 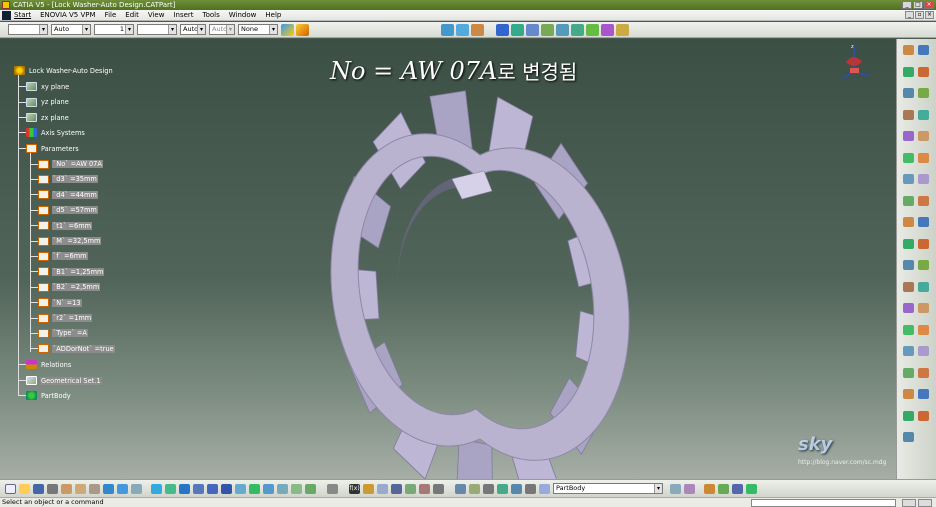 I want to click on transparency-combo: Auto, so click(x=71, y=29).